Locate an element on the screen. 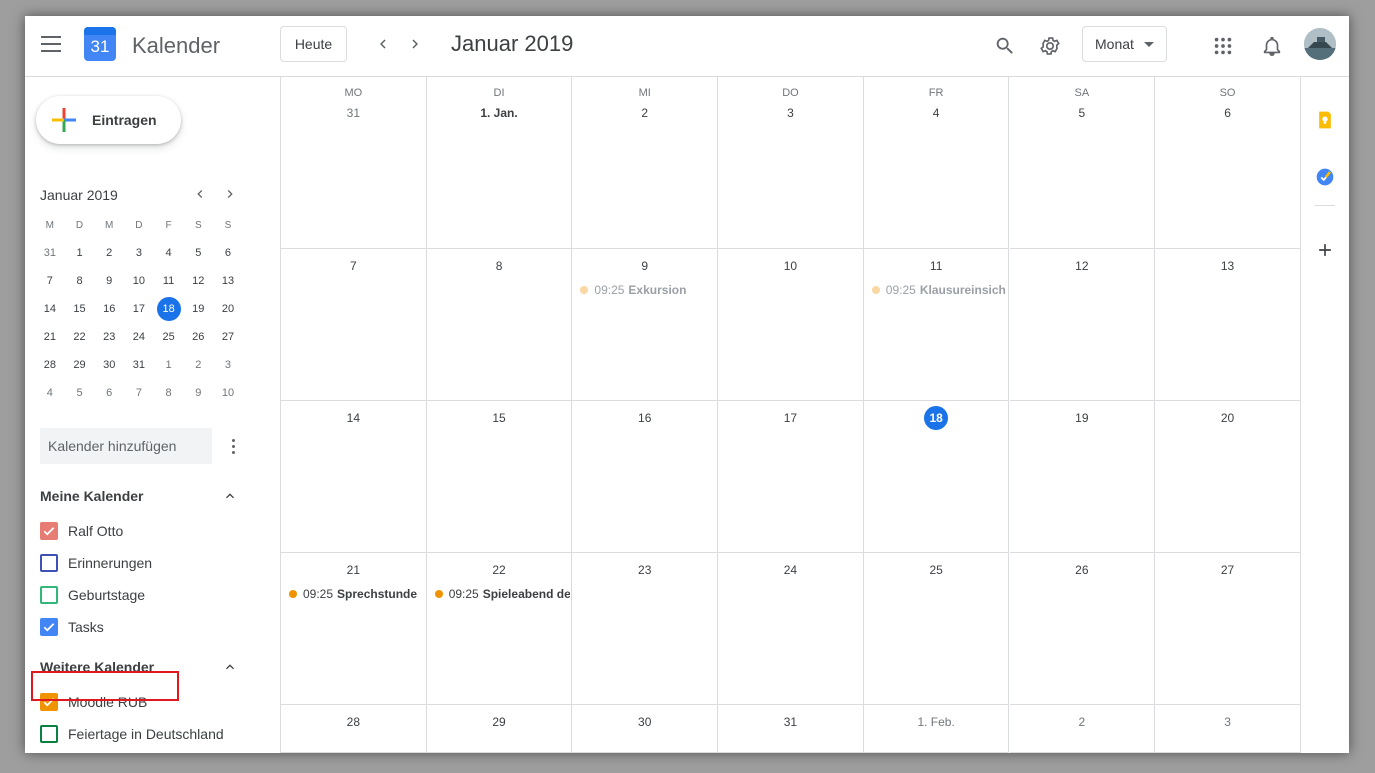 The image size is (1375, 773). account-avatar is located at coordinates (1320, 44).